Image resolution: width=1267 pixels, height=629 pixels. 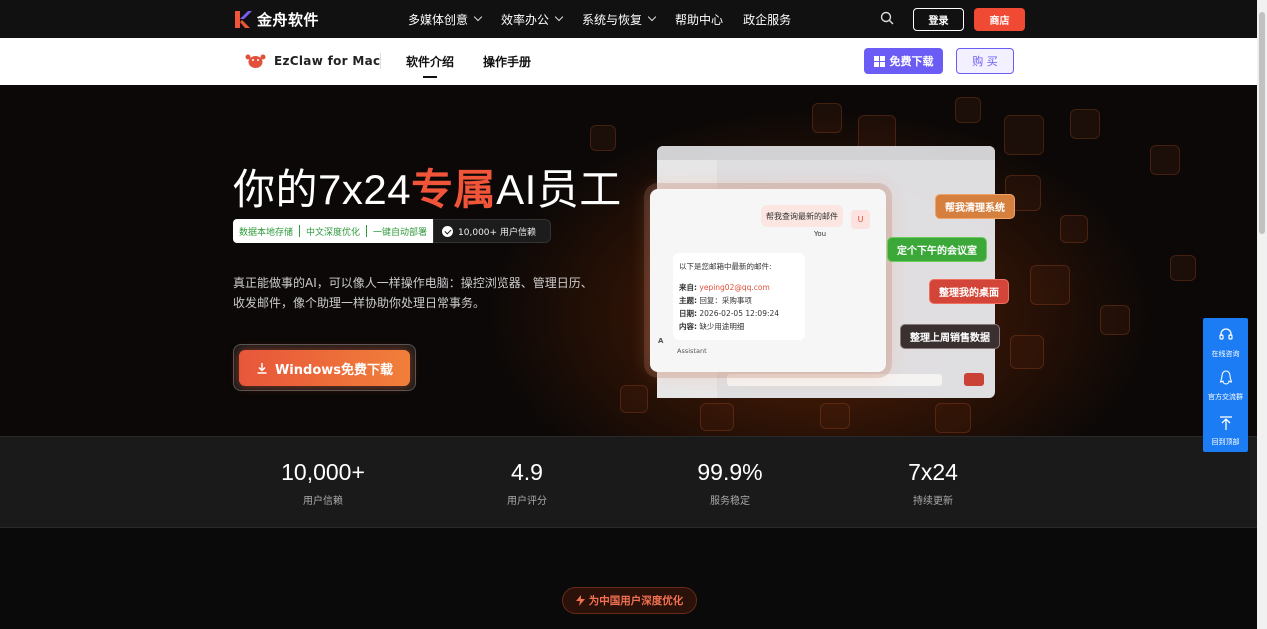 I want to click on windows-download-button: Windows免费下载, so click(x=324, y=368).